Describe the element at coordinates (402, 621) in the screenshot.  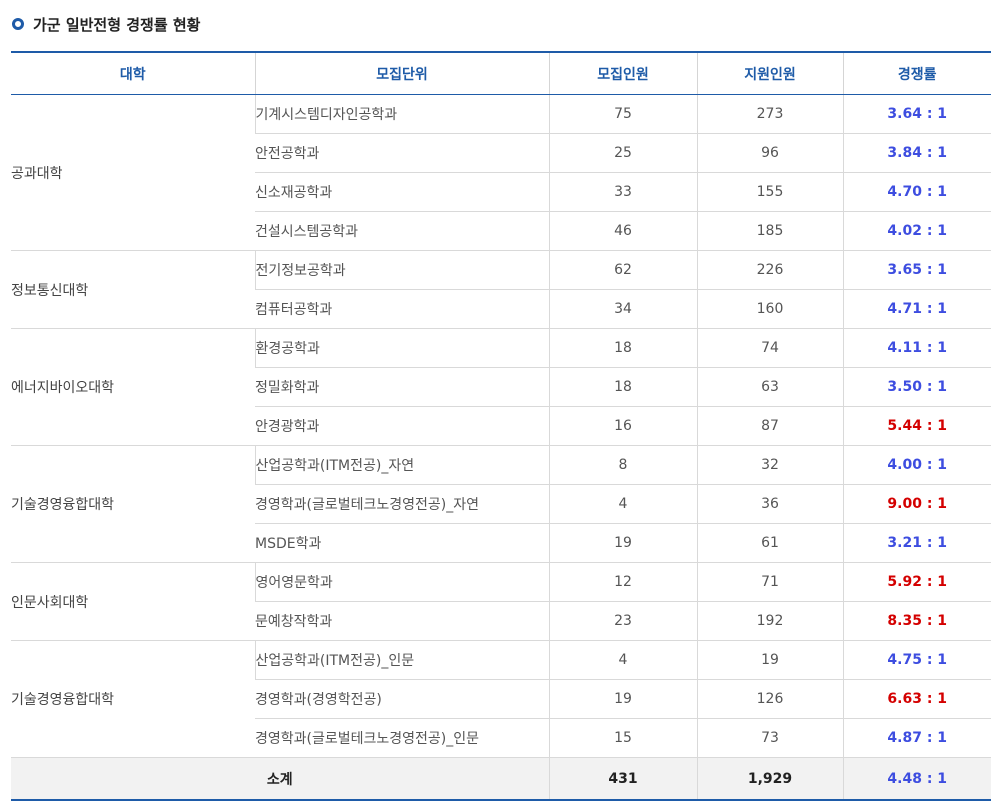
I see `unit-cell: 문예창작학과` at that location.